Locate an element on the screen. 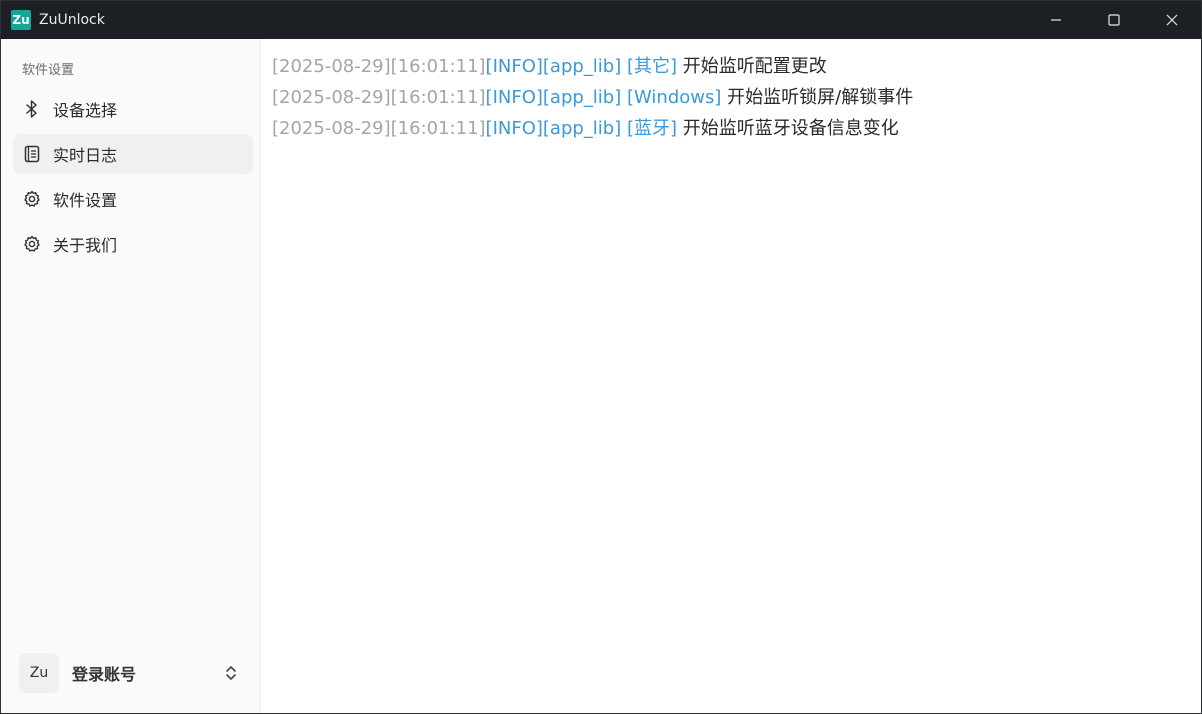 This screenshot has height=714, width=1202. log-message: 开始监听配置更改 is located at coordinates (754, 66).